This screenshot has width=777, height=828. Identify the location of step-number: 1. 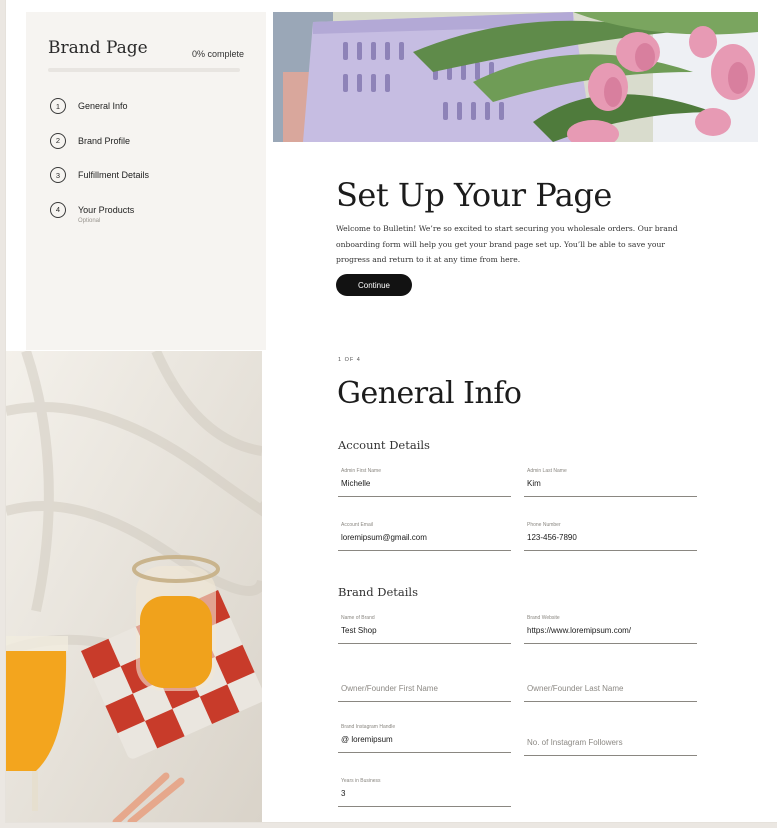
(58, 106).